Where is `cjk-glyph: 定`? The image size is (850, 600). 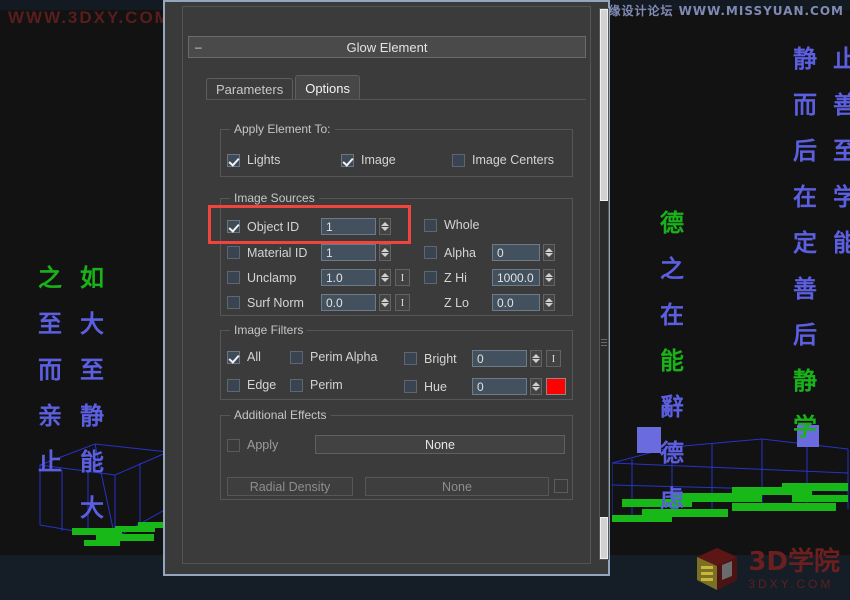 cjk-glyph: 定 is located at coordinates (805, 243).